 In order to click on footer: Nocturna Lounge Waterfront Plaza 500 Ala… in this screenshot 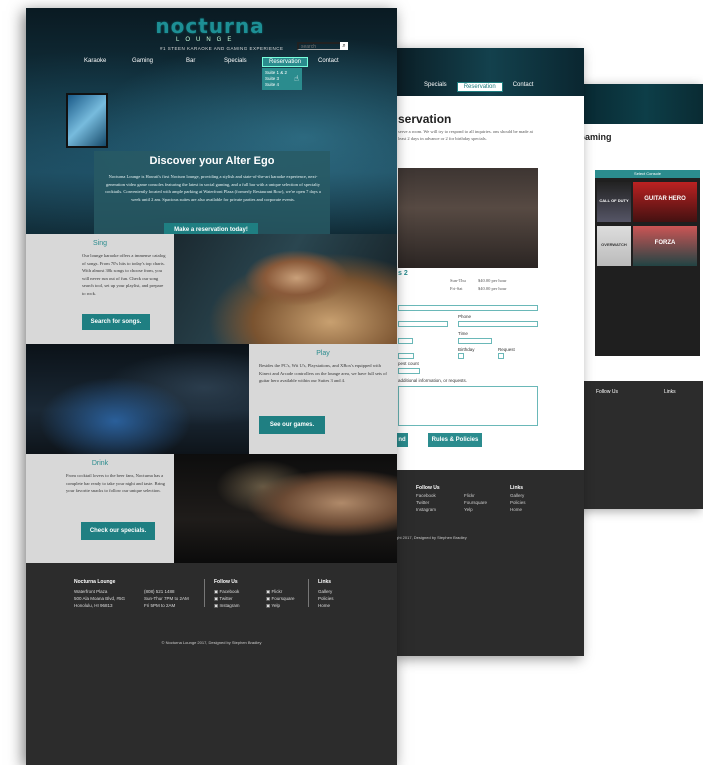, I will do `click(211, 664)`.